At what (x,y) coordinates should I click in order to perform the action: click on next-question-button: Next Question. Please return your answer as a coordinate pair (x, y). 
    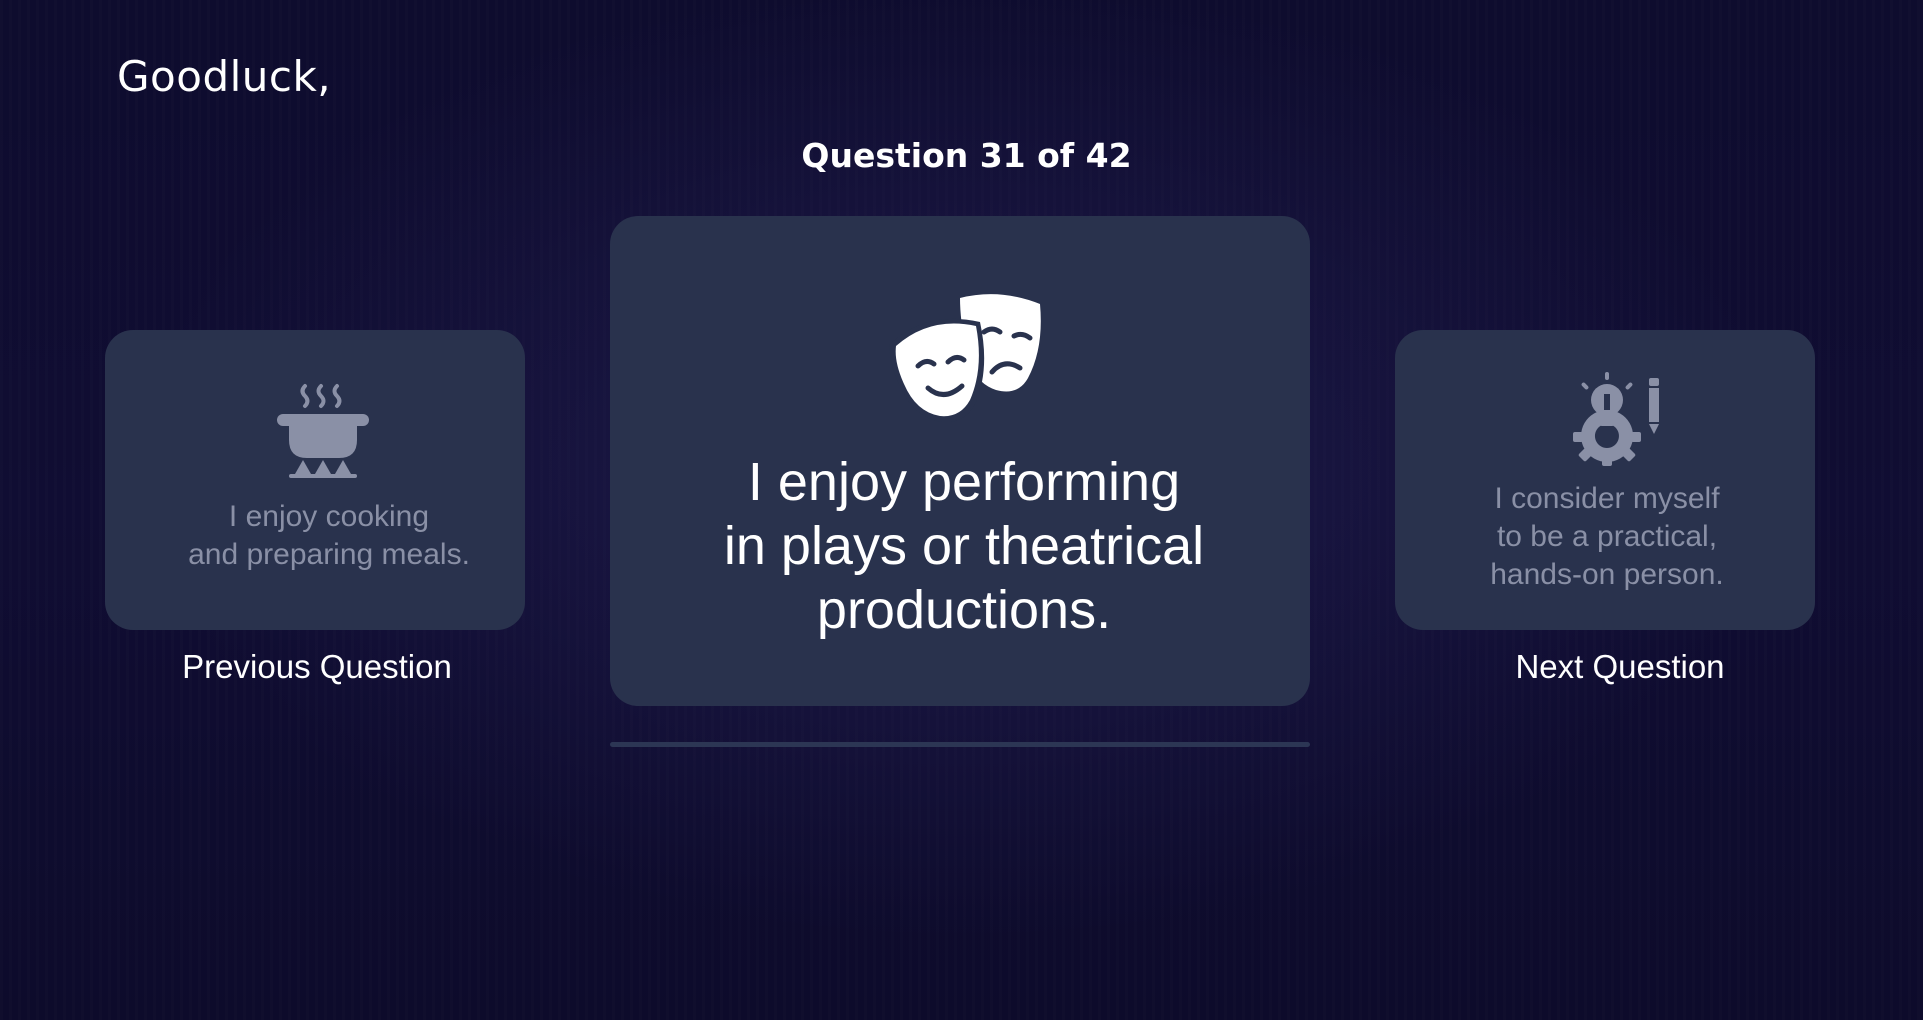
    Looking at the image, I should click on (1620, 667).